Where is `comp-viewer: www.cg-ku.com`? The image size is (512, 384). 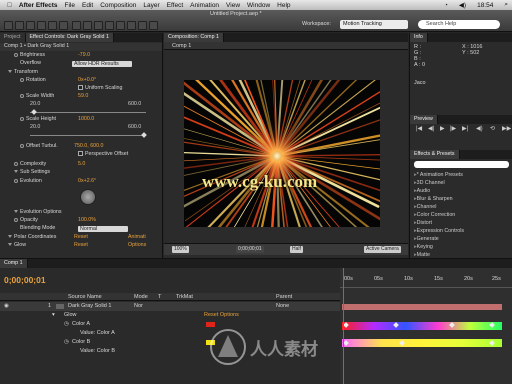
comp-viewer: www.cg-ku.com is located at coordinates (282, 153).